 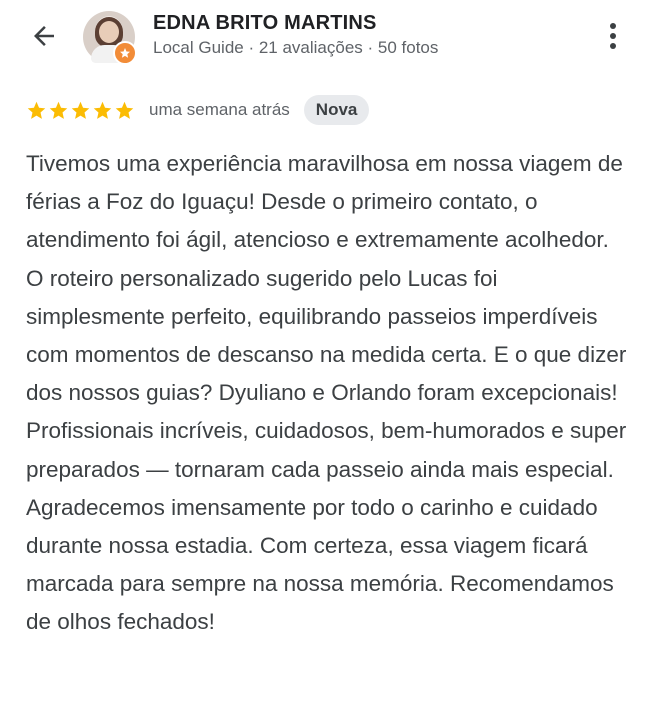 What do you see at coordinates (296, 47) in the screenshot?
I see `reviewer-meta: Local Guide · 21 avaliações · 50 fotos` at bounding box center [296, 47].